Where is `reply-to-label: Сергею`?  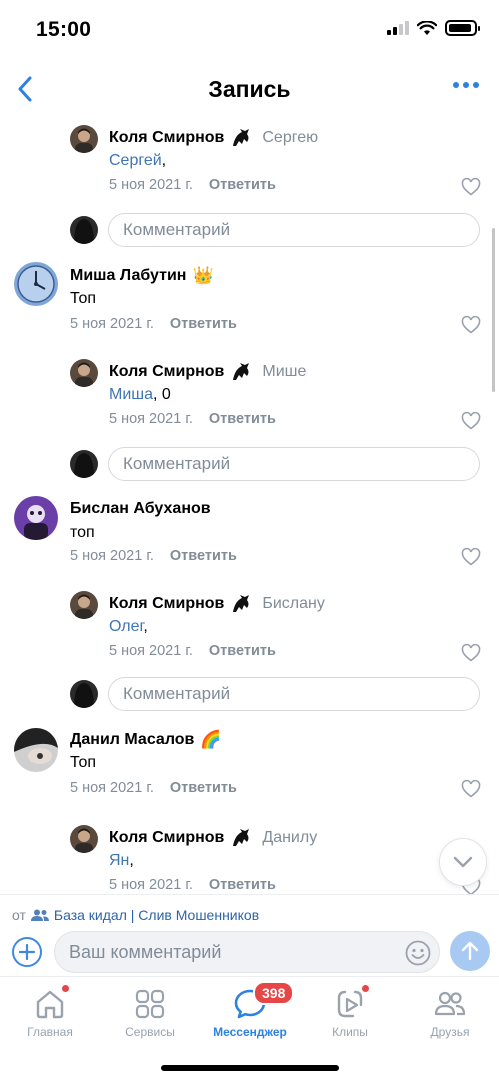
reply-to-label: Сергею is located at coordinates (290, 137).